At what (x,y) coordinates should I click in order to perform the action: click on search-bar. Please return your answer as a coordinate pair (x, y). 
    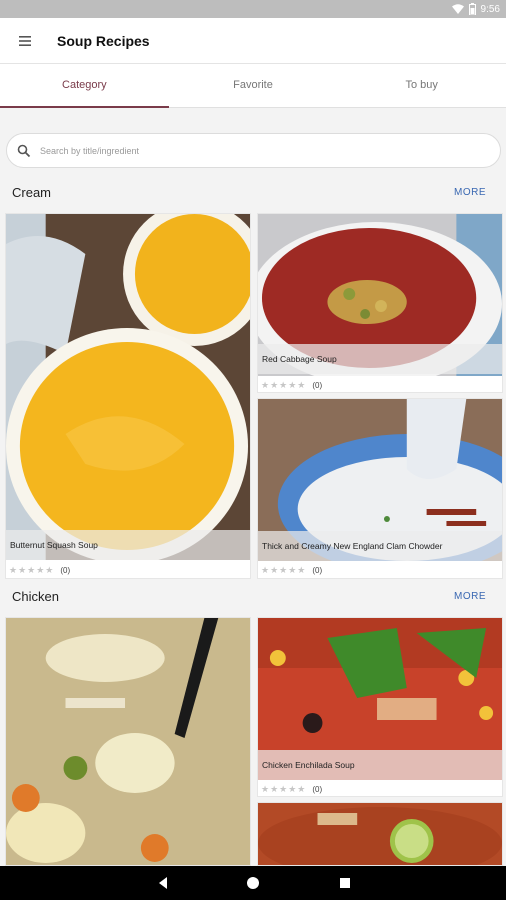
    Looking at the image, I should click on (253, 150).